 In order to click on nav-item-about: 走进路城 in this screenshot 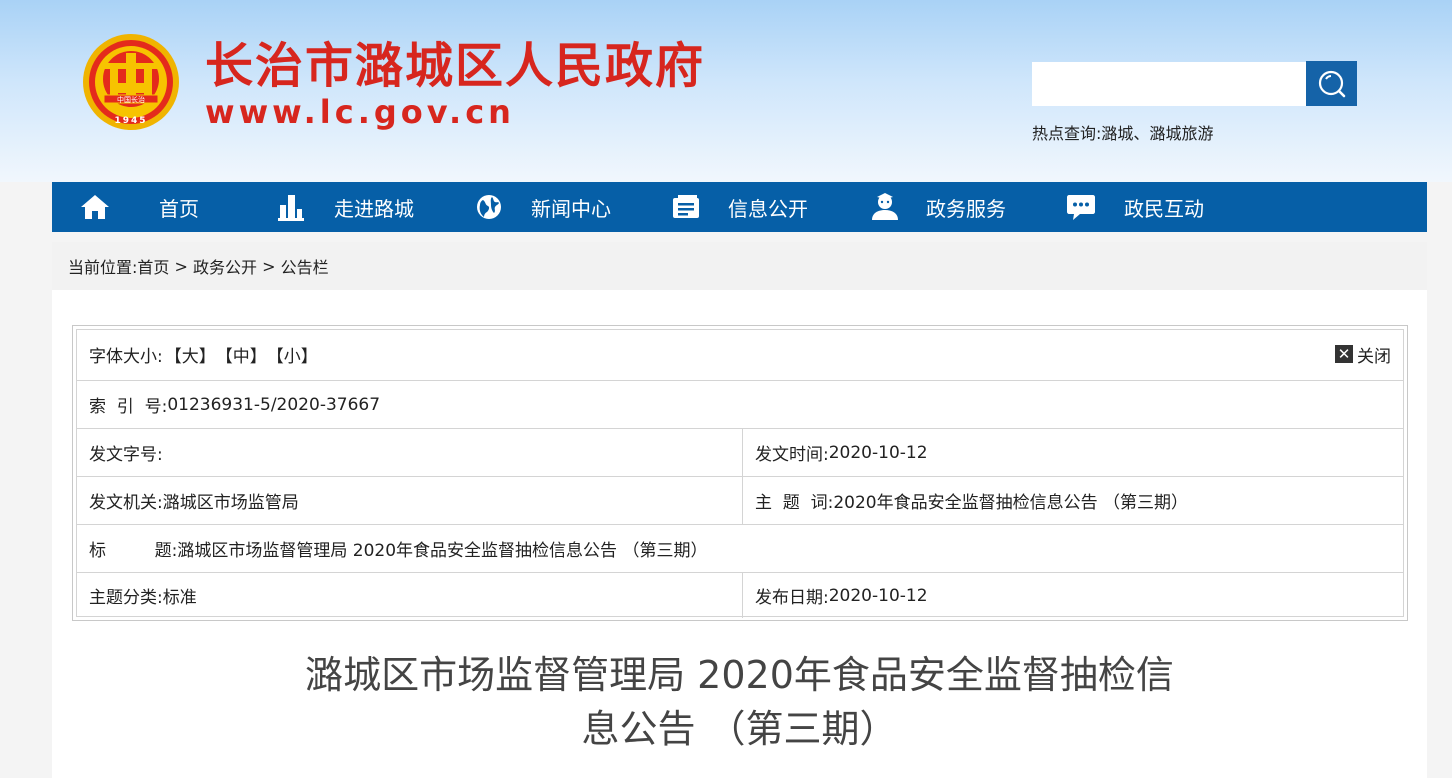, I will do `click(346, 207)`.